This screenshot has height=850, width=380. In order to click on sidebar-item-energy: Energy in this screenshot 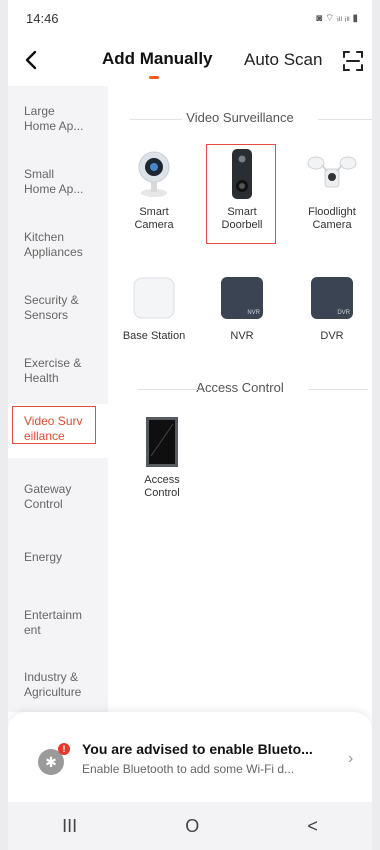, I will do `click(58, 565)`.